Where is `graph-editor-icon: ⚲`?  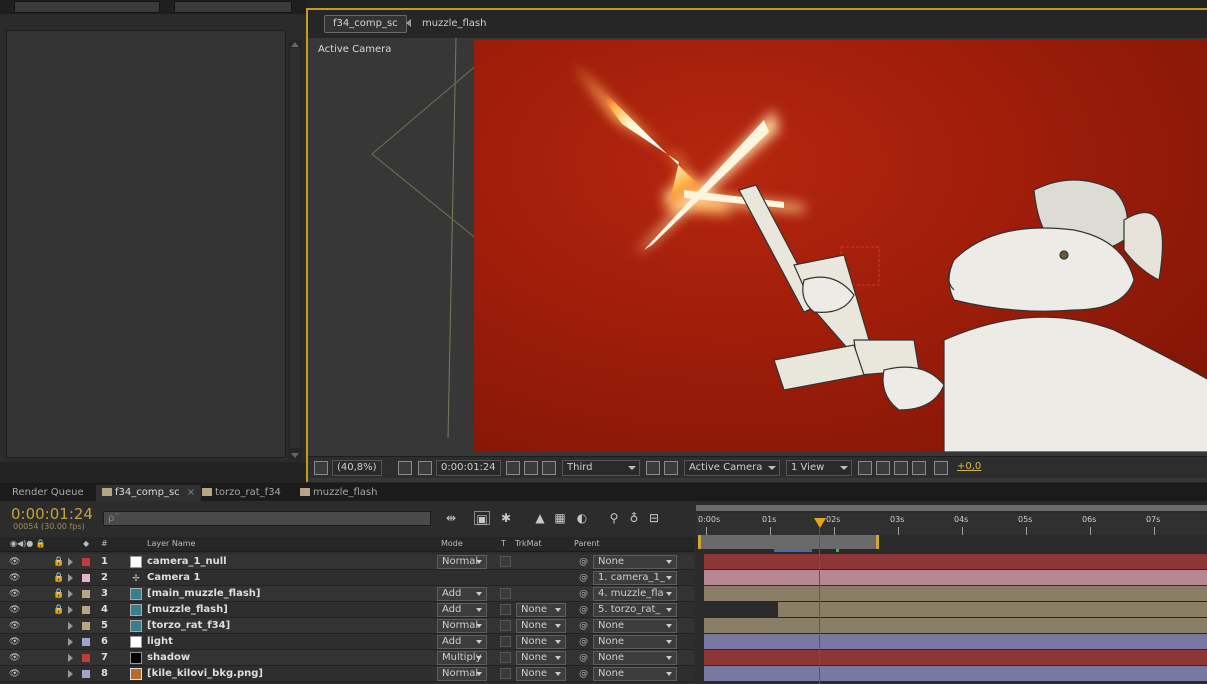
graph-editor-icon: ⚲ is located at coordinates (614, 518).